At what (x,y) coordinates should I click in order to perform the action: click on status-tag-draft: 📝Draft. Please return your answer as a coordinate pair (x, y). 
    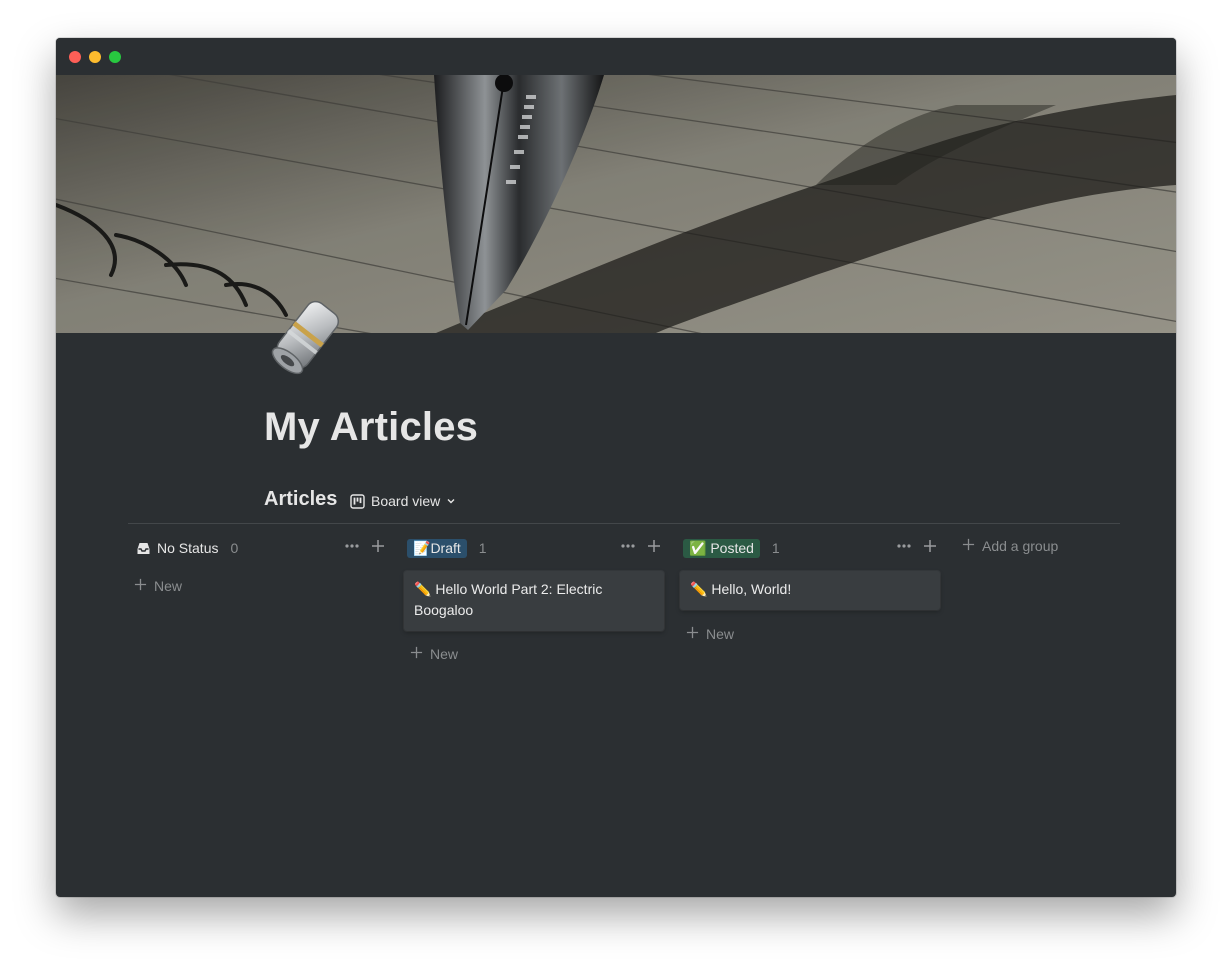
    Looking at the image, I should click on (437, 548).